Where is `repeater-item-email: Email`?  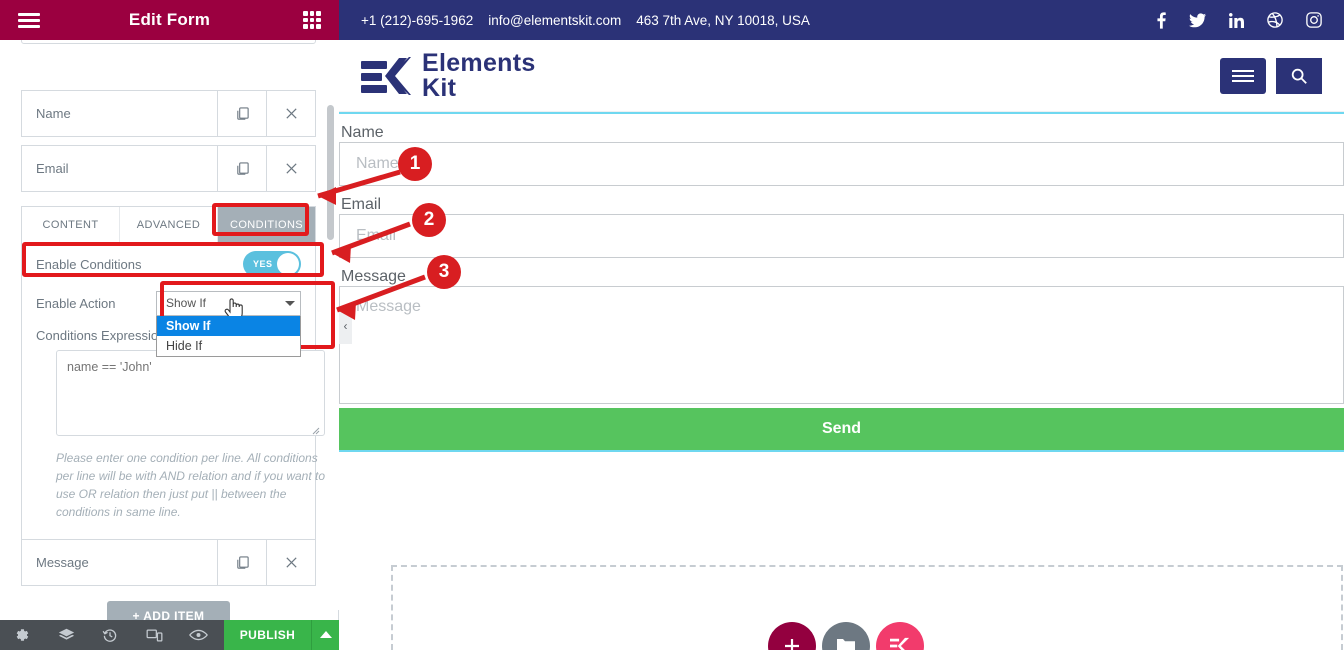
repeater-item-email: Email is located at coordinates (168, 168).